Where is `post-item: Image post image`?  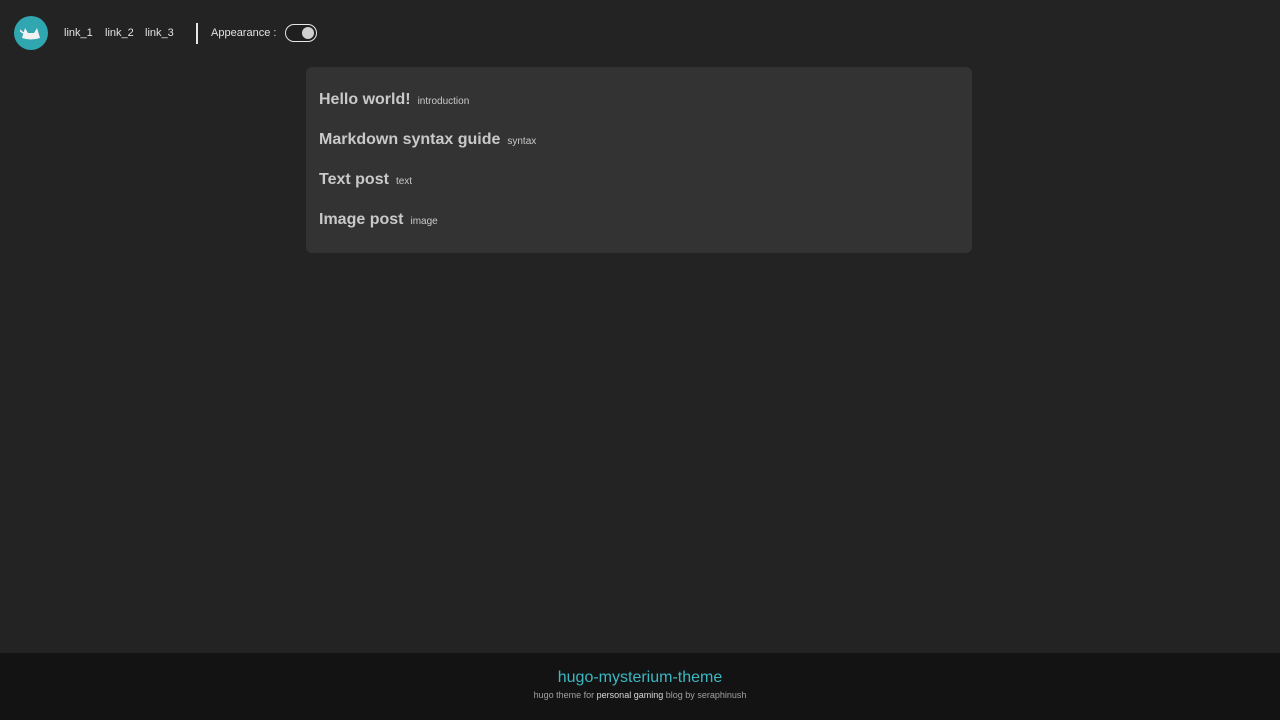 post-item: Image post image is located at coordinates (378, 220).